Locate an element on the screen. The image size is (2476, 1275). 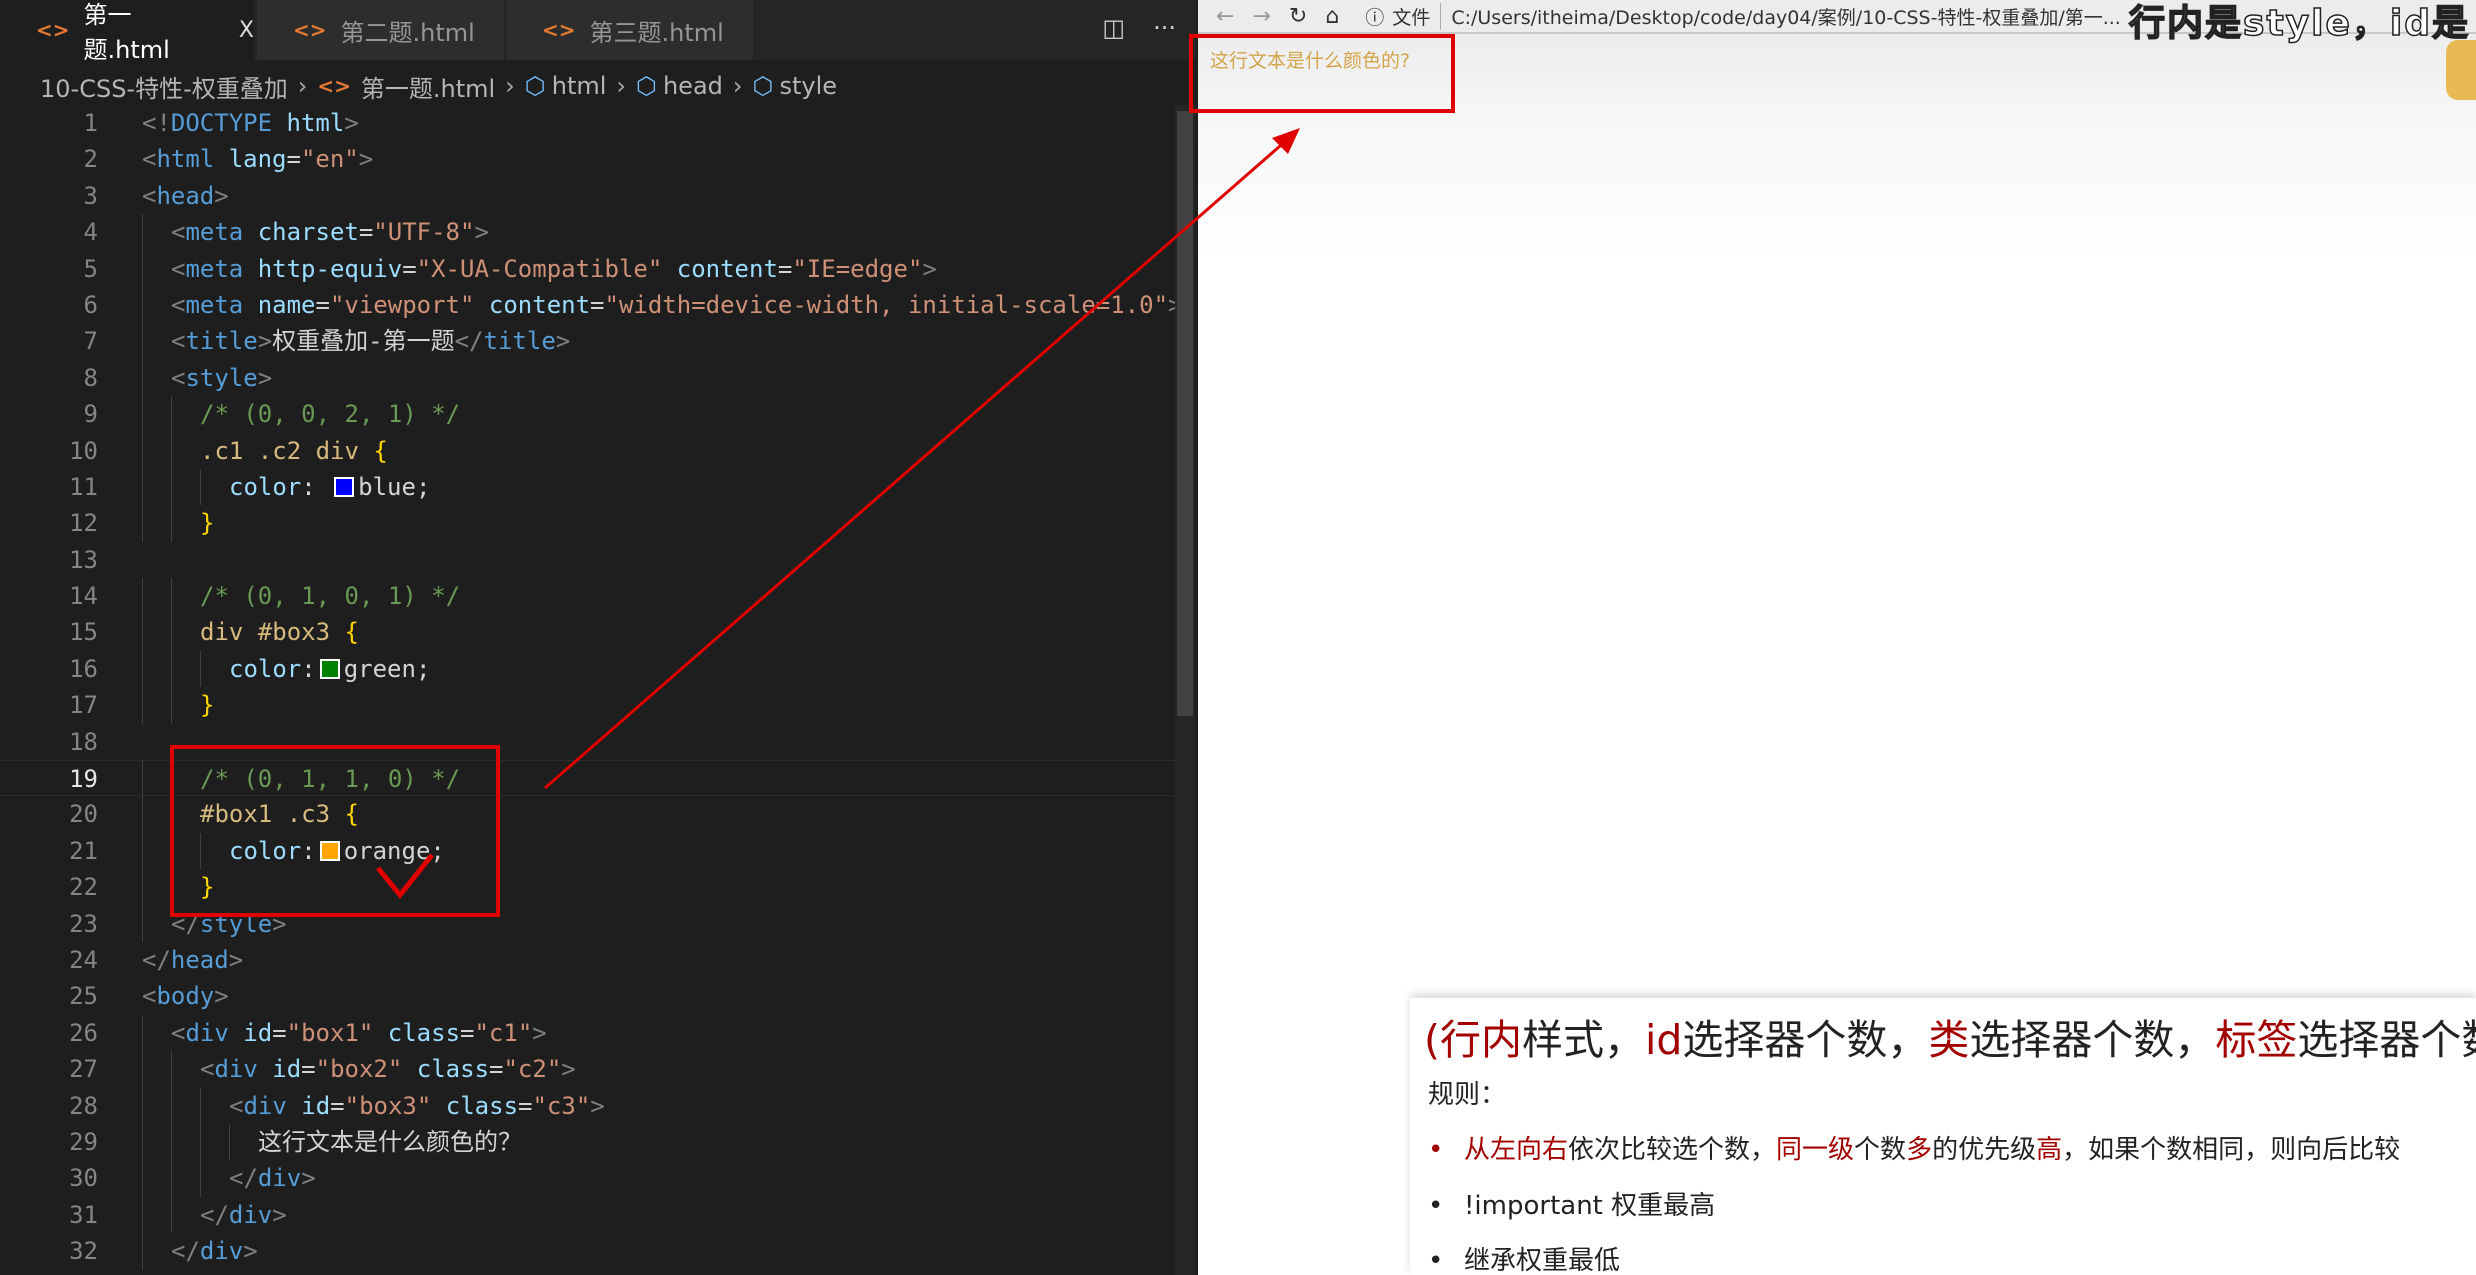
code-line: 8 <style> is located at coordinates (587, 378).